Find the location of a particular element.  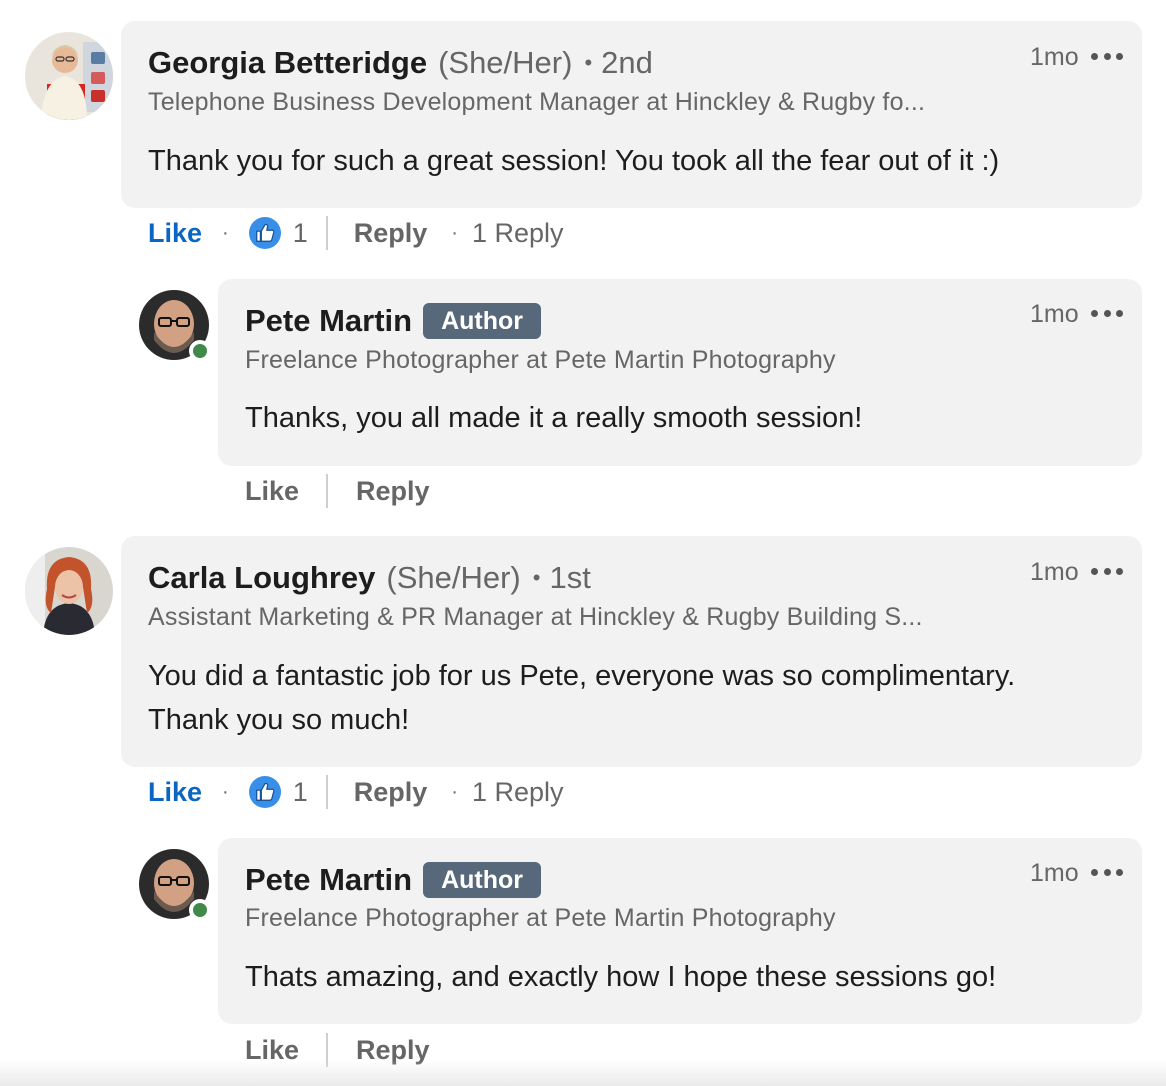

commenter-name: Georgia Betteridge is located at coordinates (287, 63).